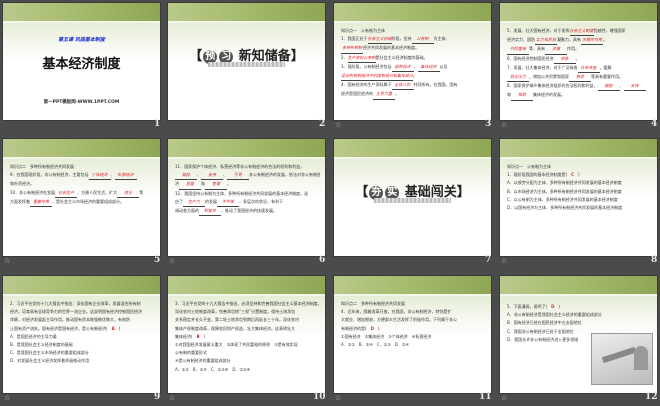  Describe the element at coordinates (544, 323) in the screenshot. I see `text-segment: B．国有经济已经在国民经济中占支配地位` at that location.